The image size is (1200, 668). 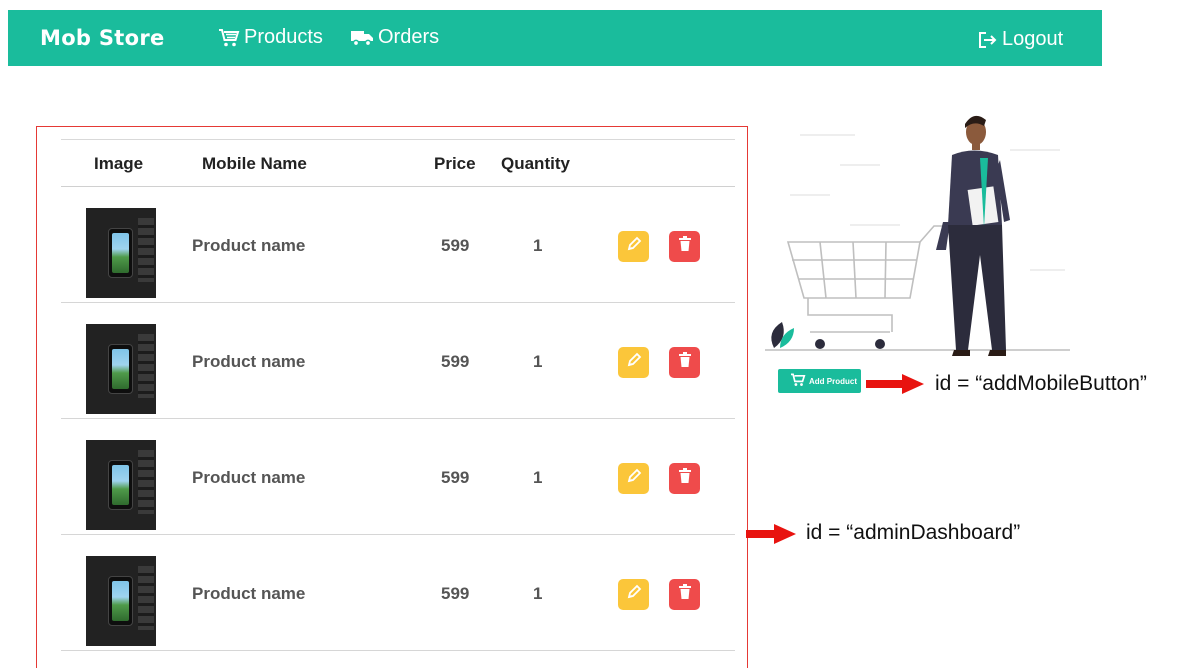 What do you see at coordinates (455, 163) in the screenshot?
I see `column-header-price: Price` at bounding box center [455, 163].